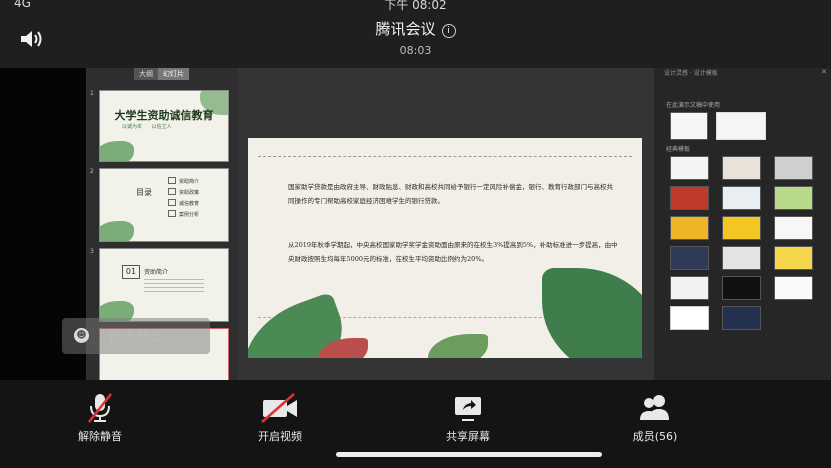 The height and width of the screenshot is (468, 831). What do you see at coordinates (147, 126) in the screenshot?
I see `slide1-subtitle: 以诚为本 以信立人` at bounding box center [147, 126].